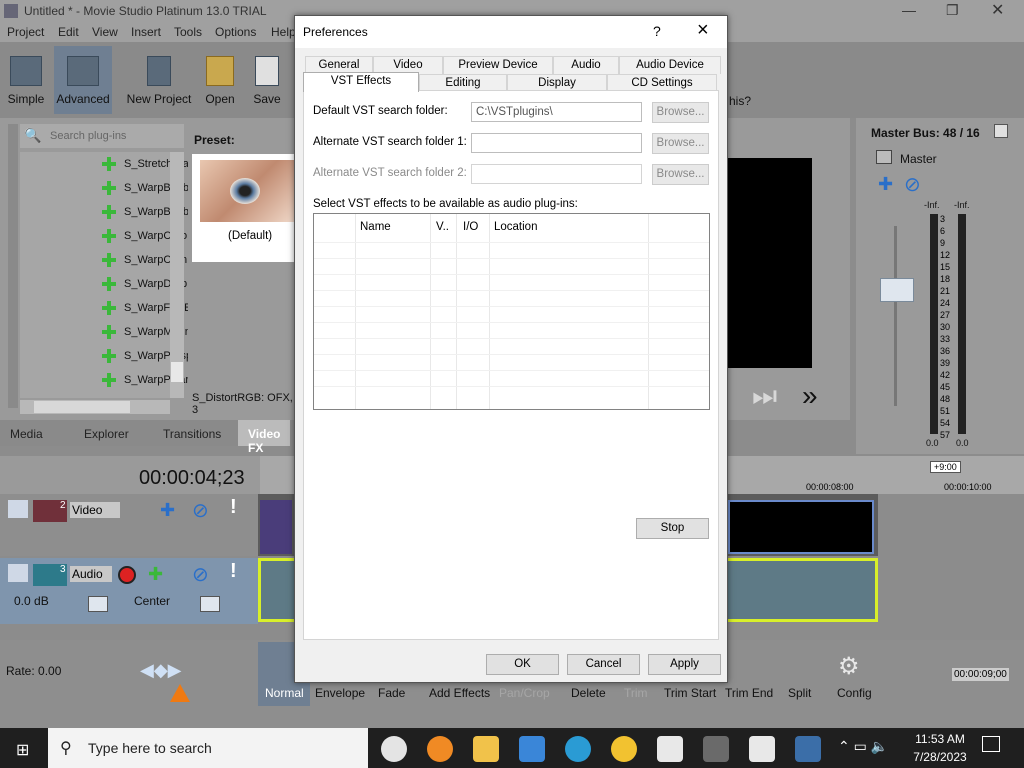  Describe the element at coordinates (105, 32) in the screenshot. I see `menu-view: View` at that location.